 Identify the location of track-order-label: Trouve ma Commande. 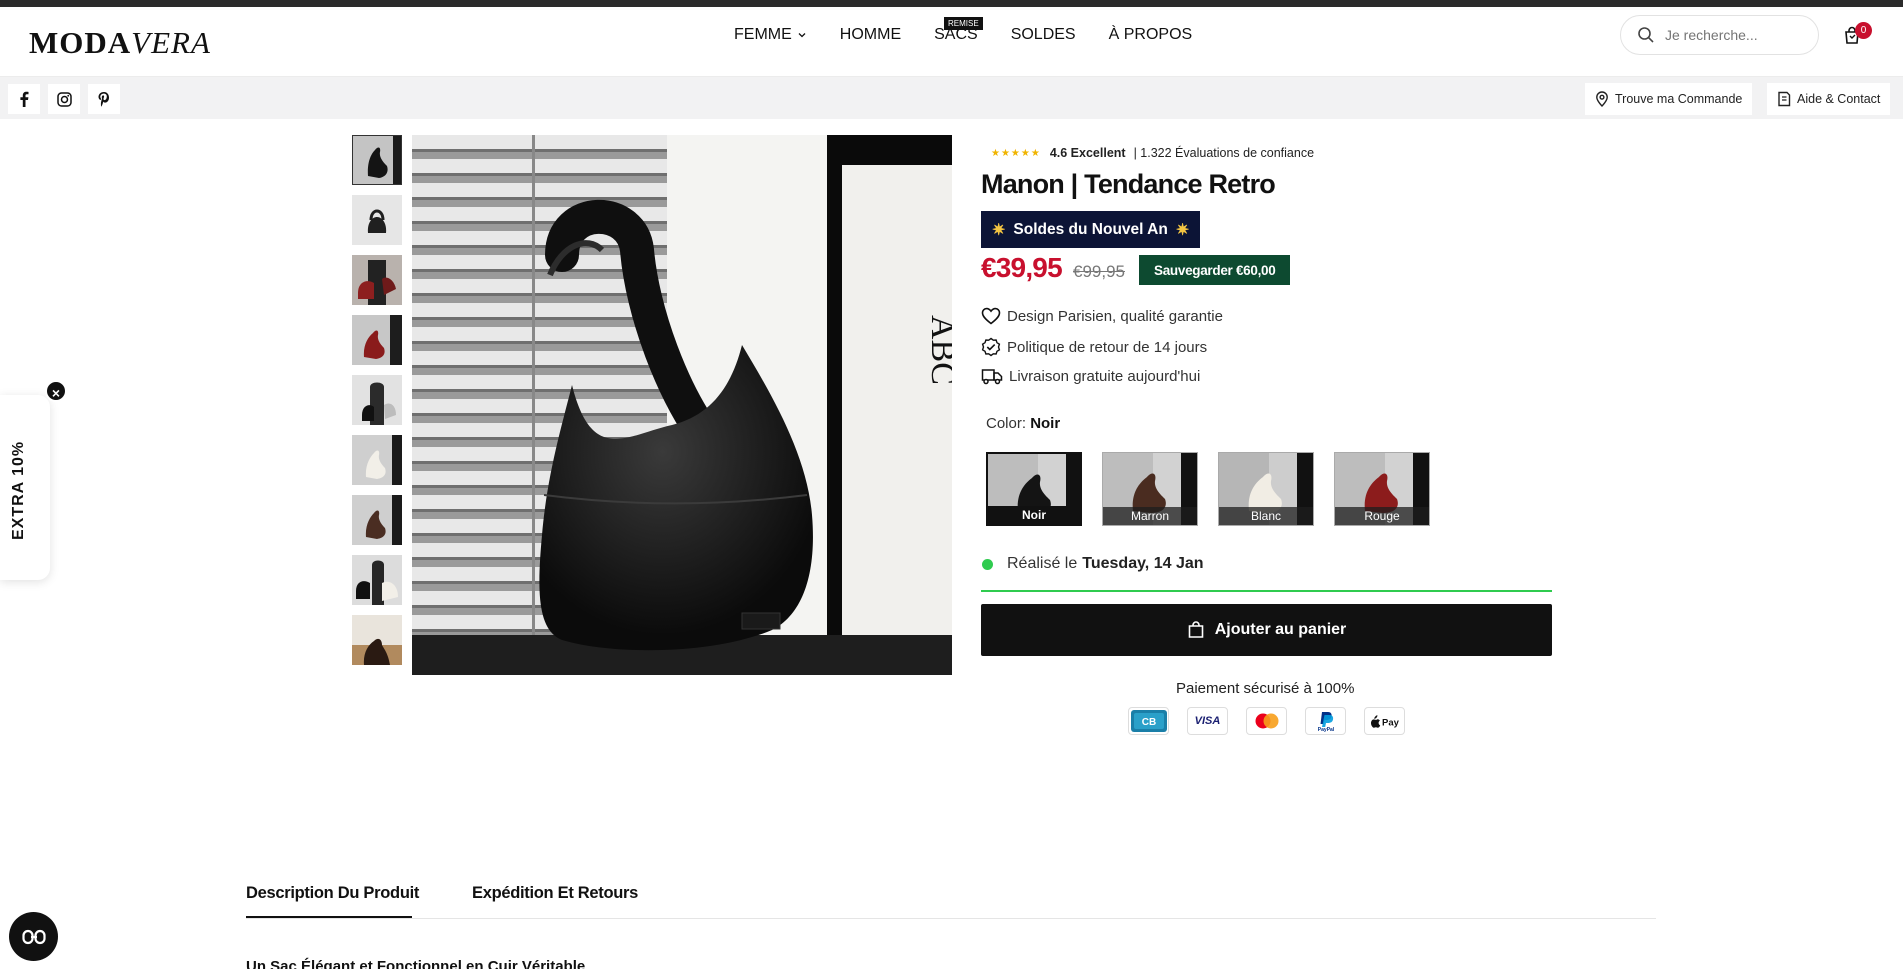
(1679, 99).